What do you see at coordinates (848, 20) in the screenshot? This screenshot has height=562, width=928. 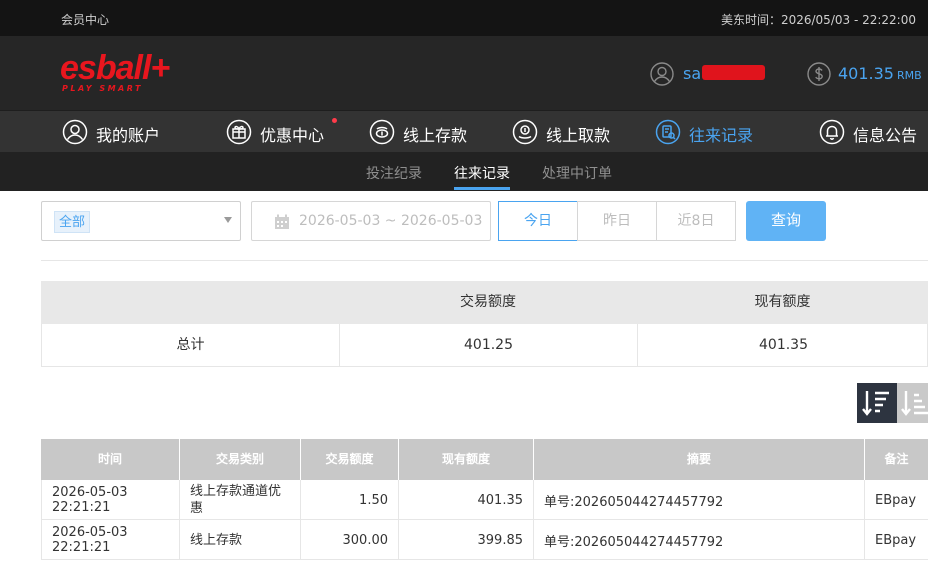 I see `server-time-value: 2026/05/03 - 22:22:00` at bounding box center [848, 20].